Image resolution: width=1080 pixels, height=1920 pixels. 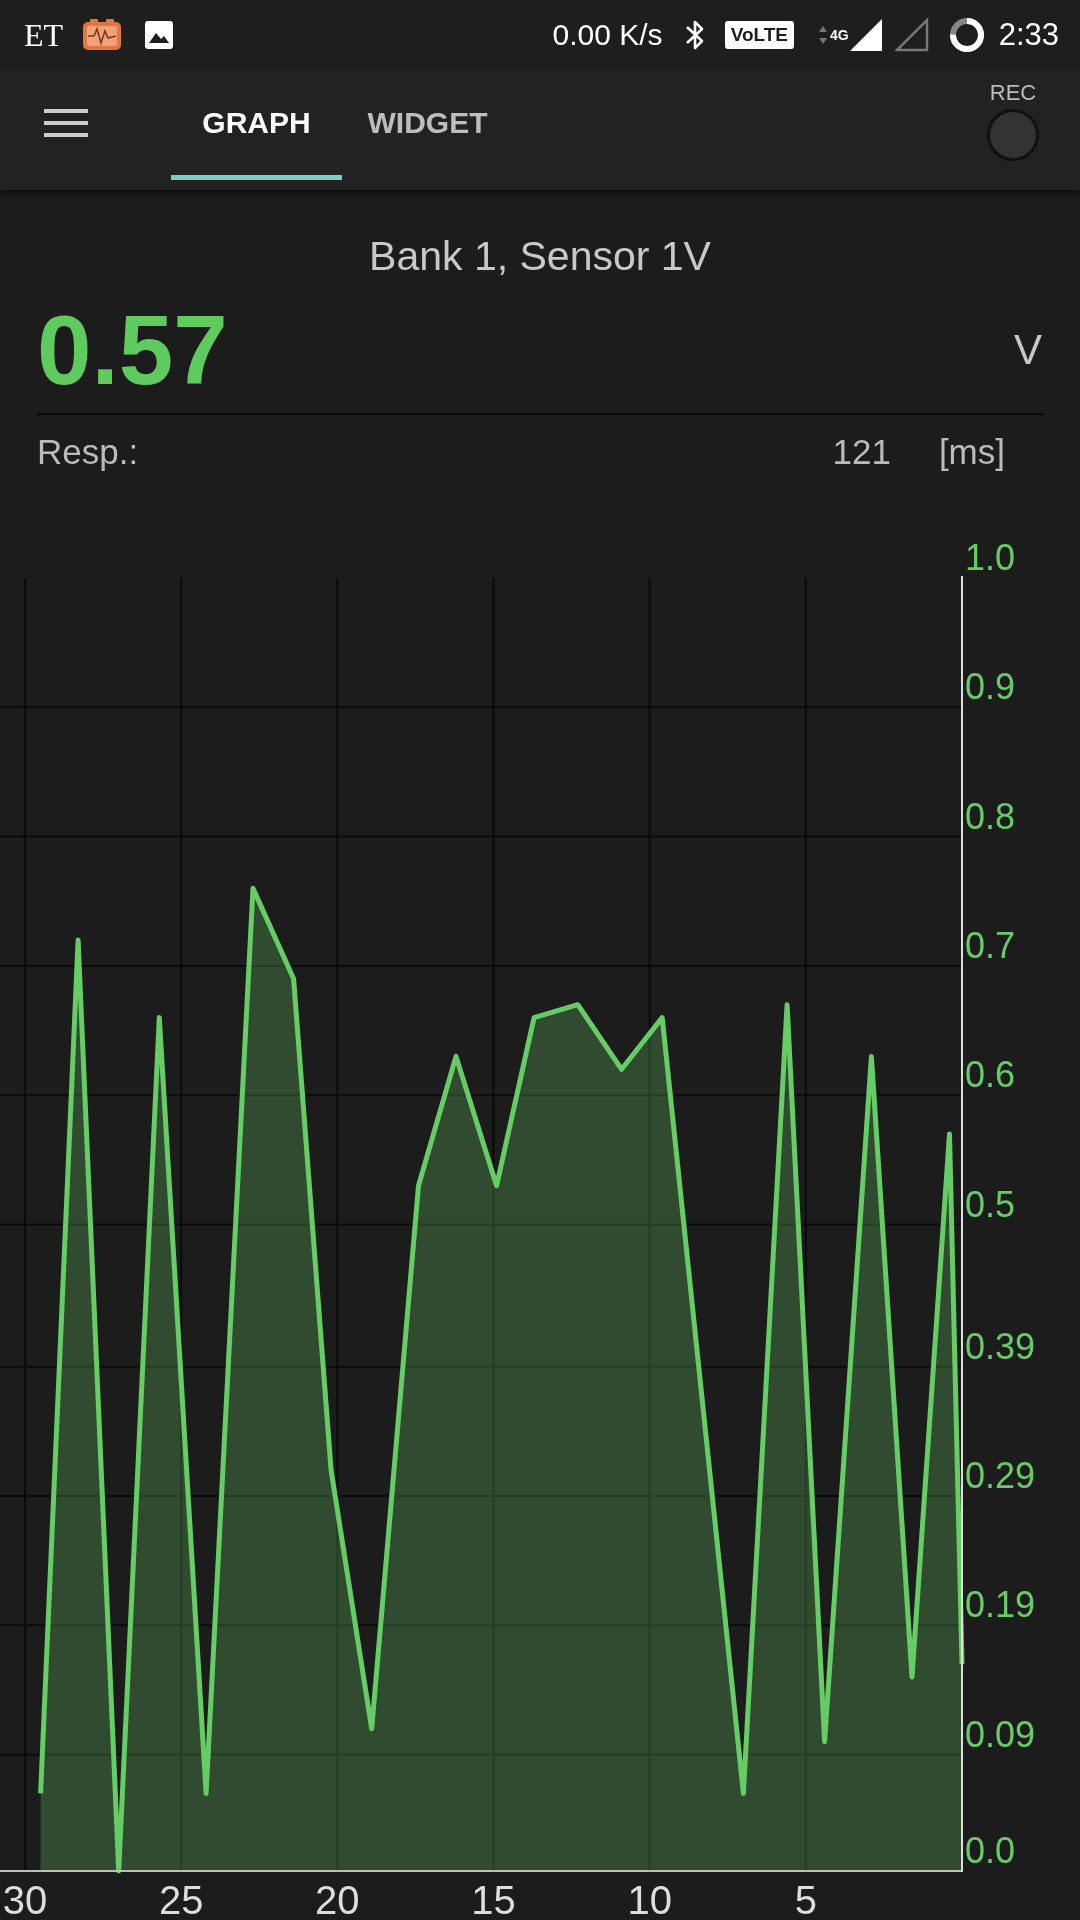 What do you see at coordinates (159, 35) in the screenshot?
I see `image-icon` at bounding box center [159, 35].